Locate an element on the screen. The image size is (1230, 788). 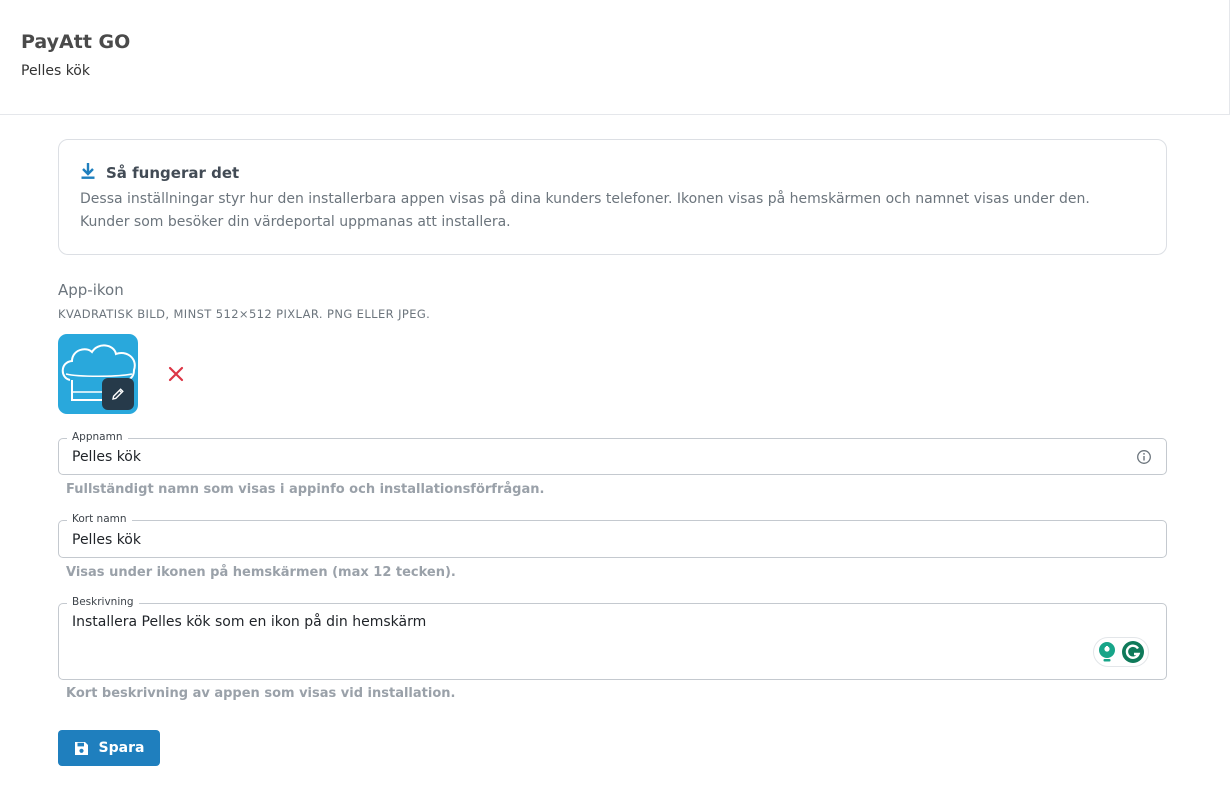
app-name-input: Pelles kök is located at coordinates (106, 457).